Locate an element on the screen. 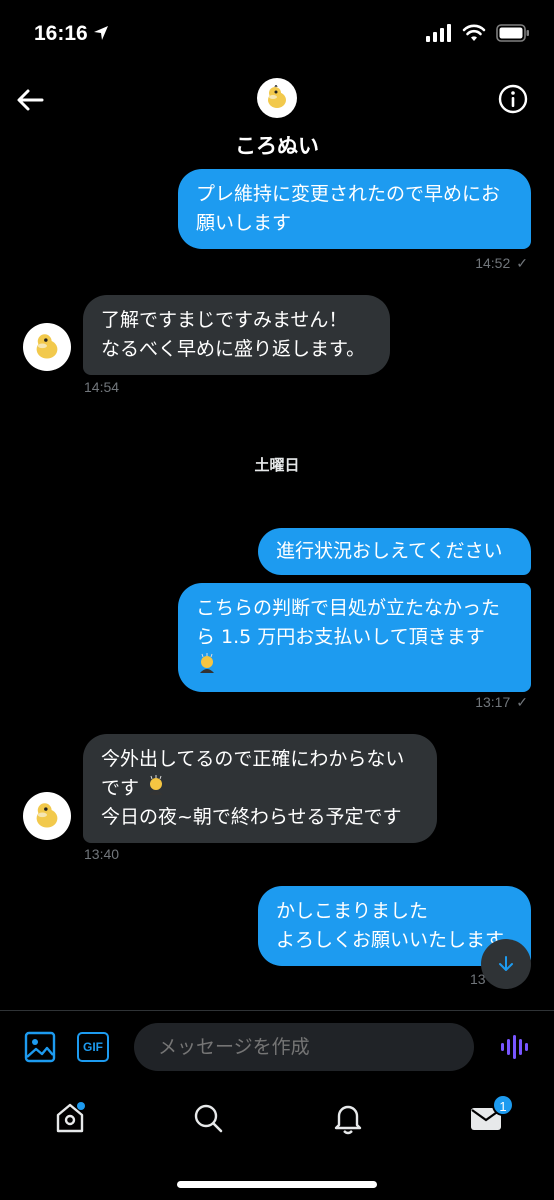 The height and width of the screenshot is (1200, 554). tab-home is located at coordinates (70, 1118).